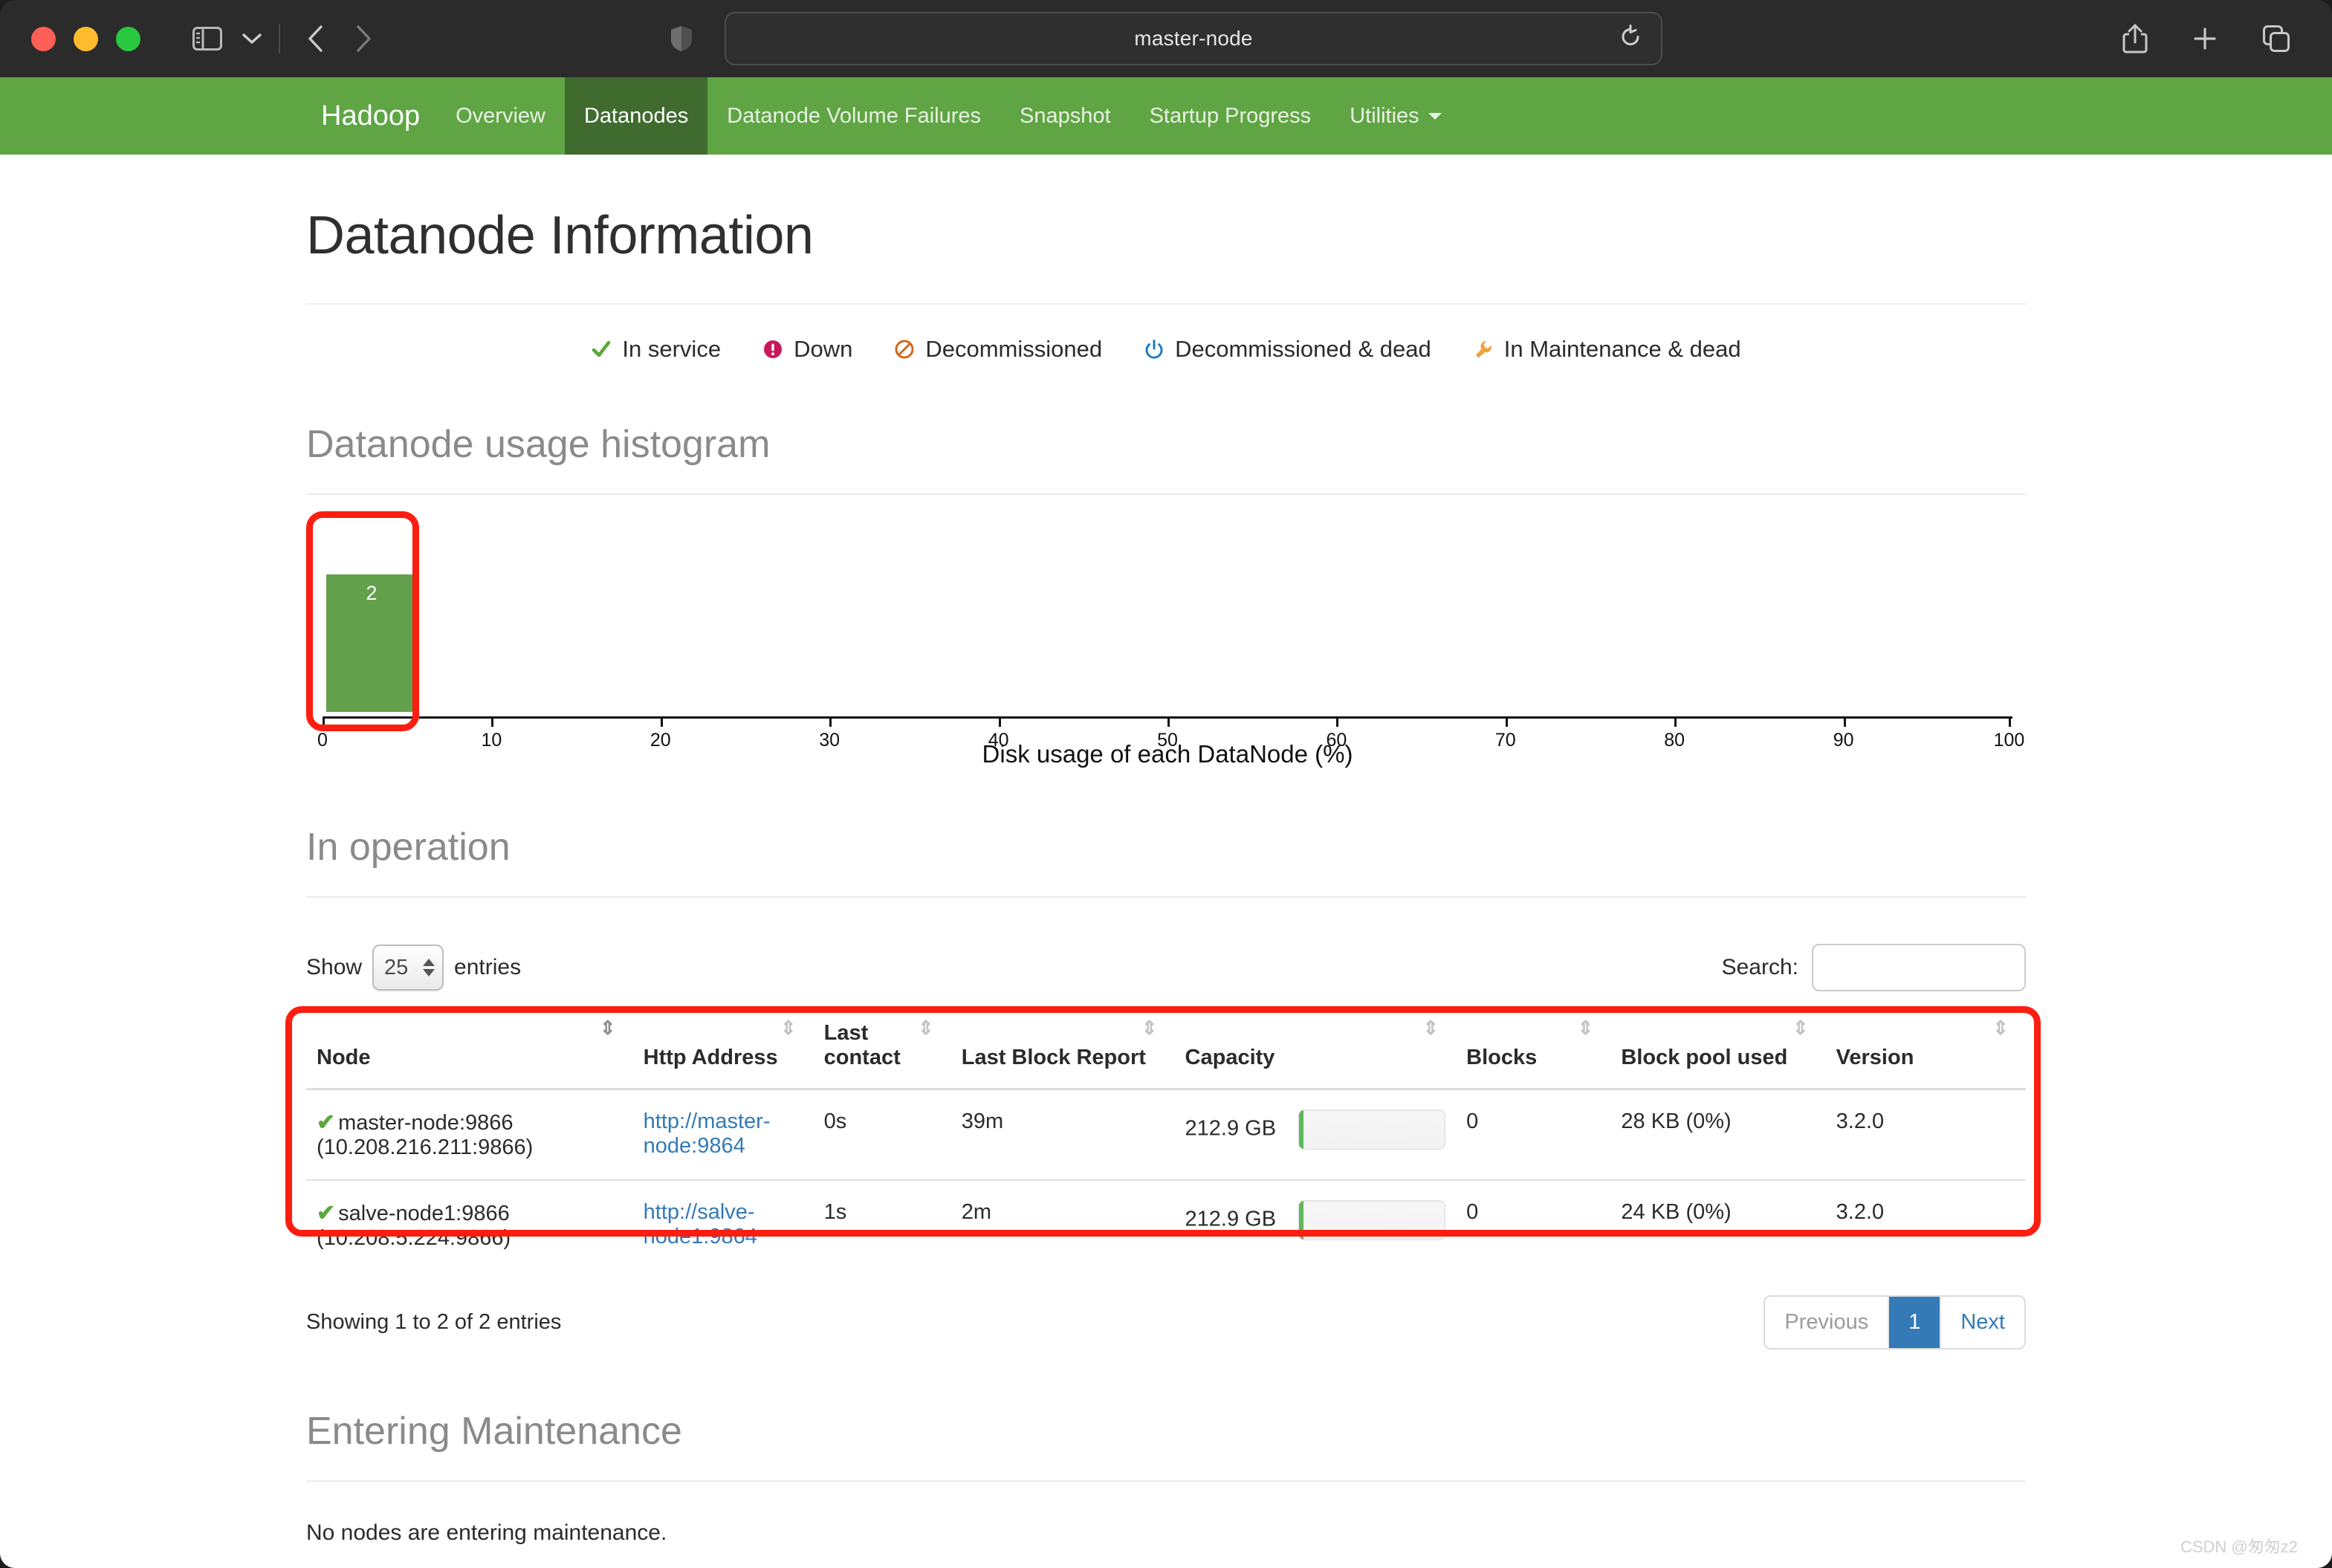 The width and height of the screenshot is (2332, 1568). What do you see at coordinates (681, 39) in the screenshot?
I see `privacy-shield-icon` at bounding box center [681, 39].